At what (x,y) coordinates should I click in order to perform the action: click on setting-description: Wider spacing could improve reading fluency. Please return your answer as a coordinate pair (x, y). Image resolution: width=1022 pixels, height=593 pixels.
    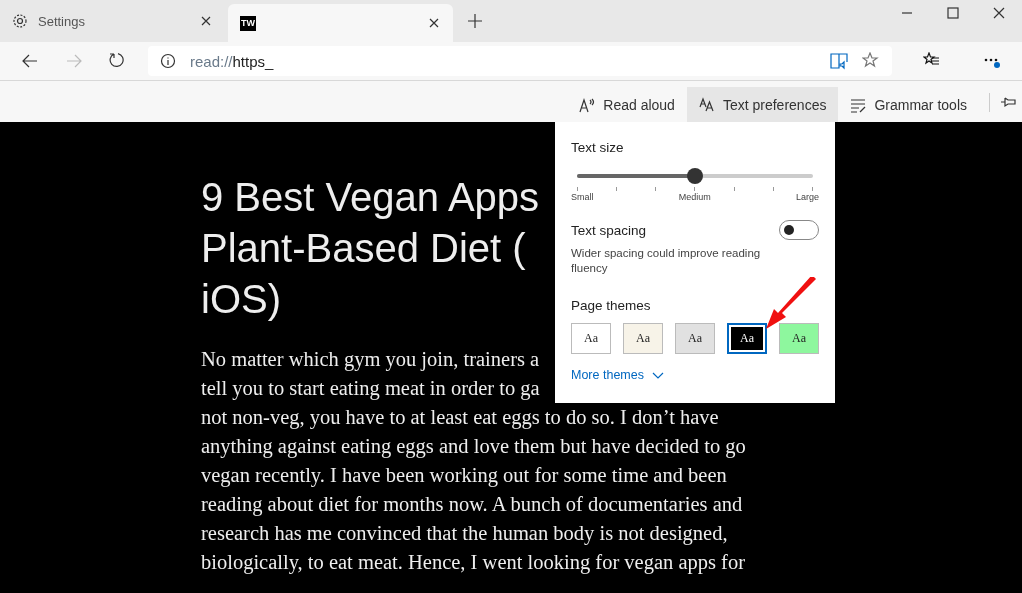
    Looking at the image, I should click on (666, 261).